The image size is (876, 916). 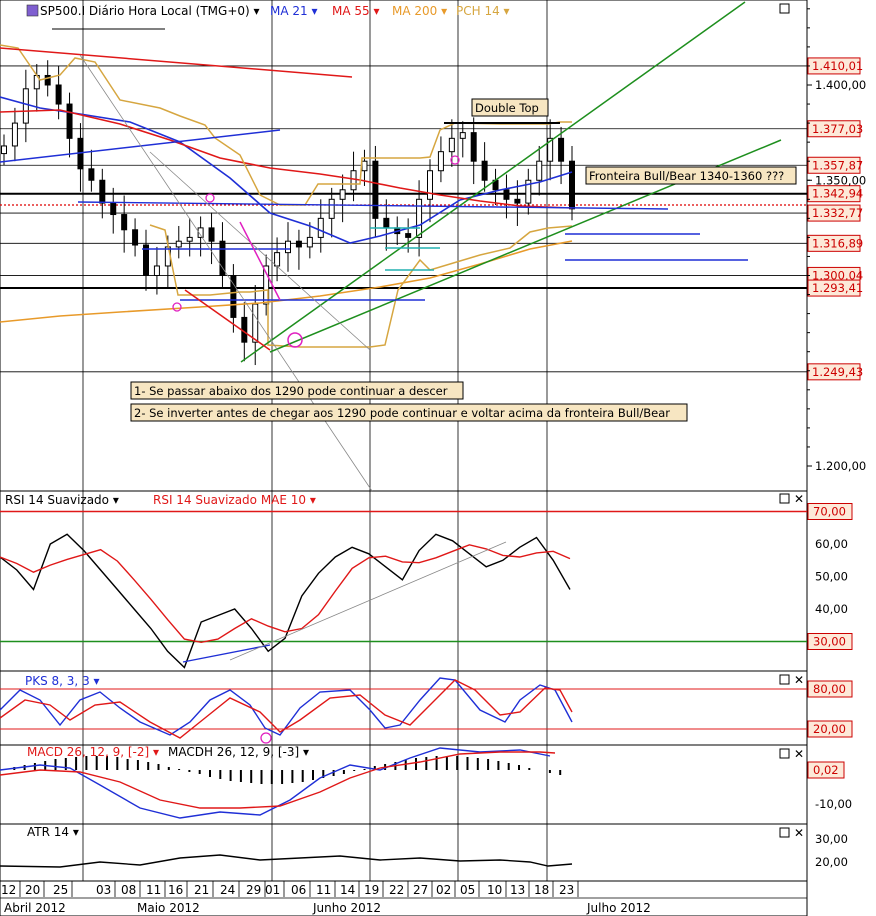 What do you see at coordinates (62, 681) in the screenshot?
I see `pks-title: PKS 8, 3, 3 ▾` at bounding box center [62, 681].